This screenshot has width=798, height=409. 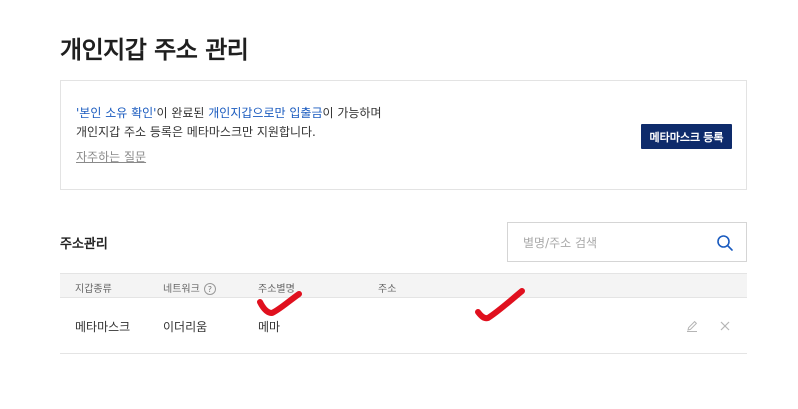 I want to click on close-icon, so click(x=725, y=326).